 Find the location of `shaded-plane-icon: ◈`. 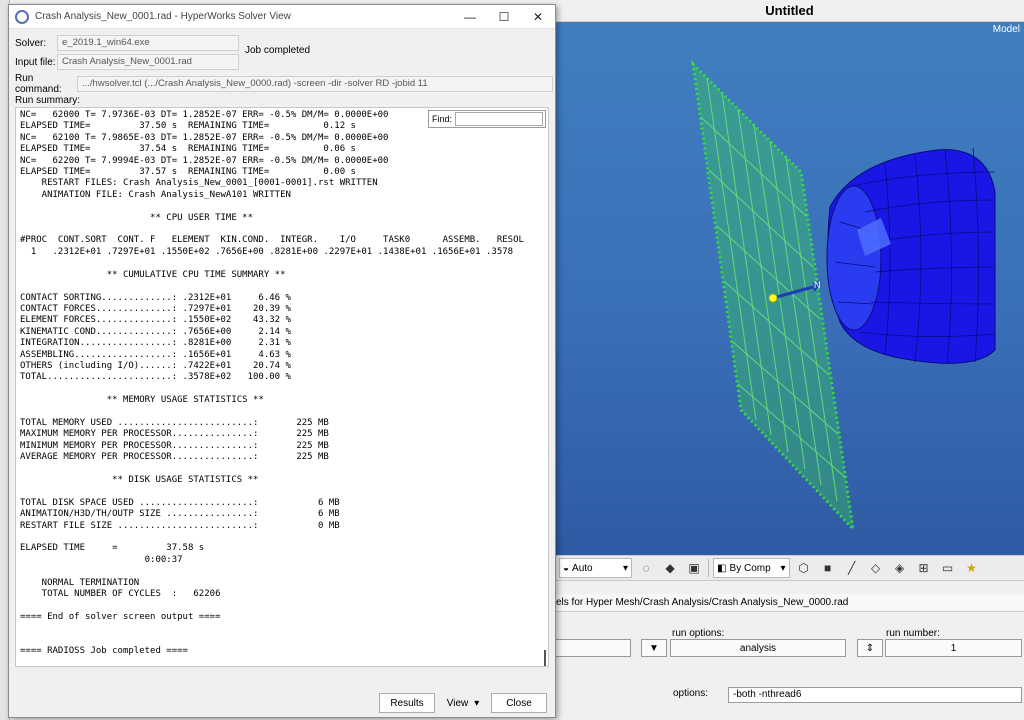

shaded-plane-icon: ◈ is located at coordinates (900, 568).